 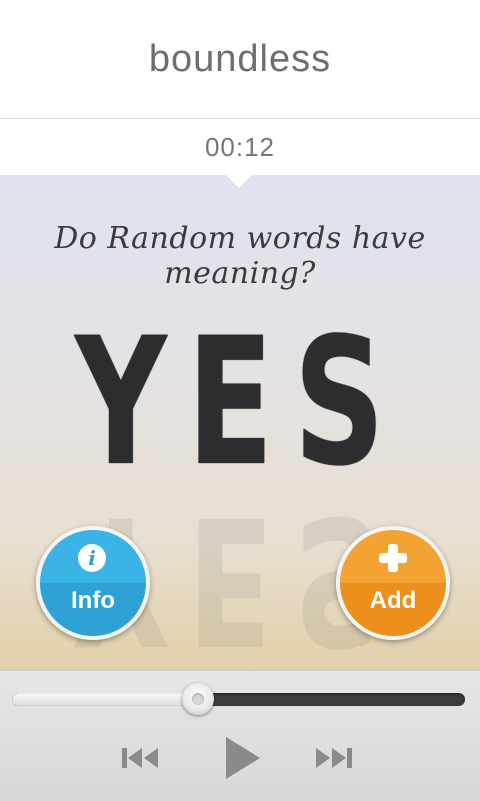 I want to click on seek-bar-thumb, so click(x=198, y=699).